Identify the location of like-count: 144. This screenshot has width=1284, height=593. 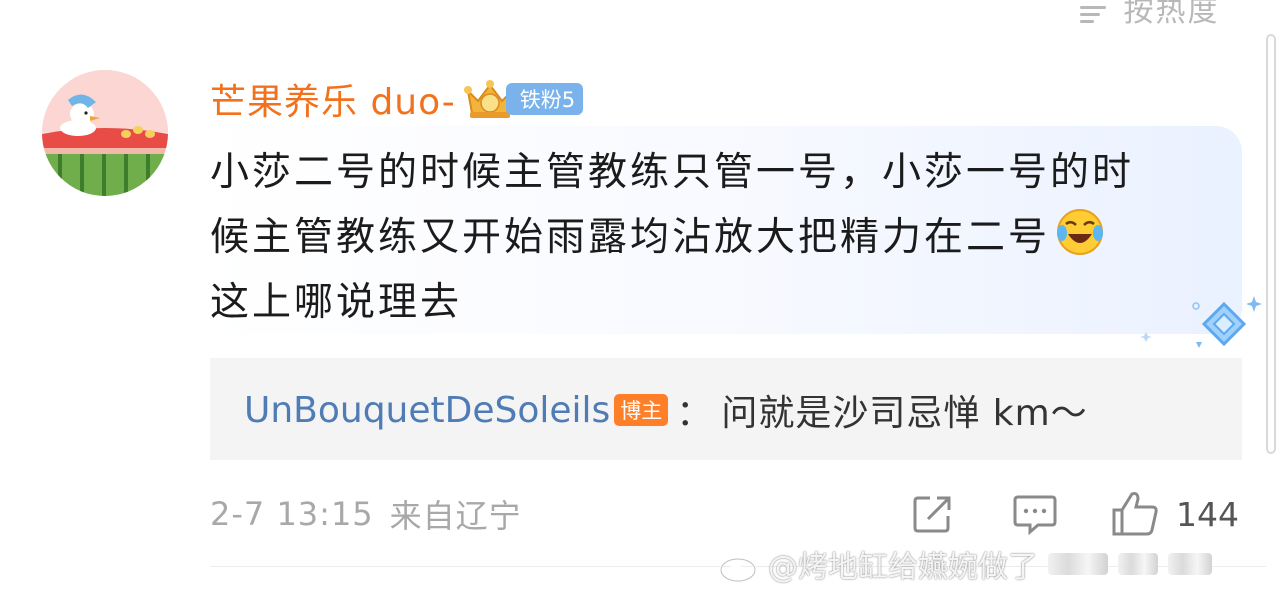
(1207, 514).